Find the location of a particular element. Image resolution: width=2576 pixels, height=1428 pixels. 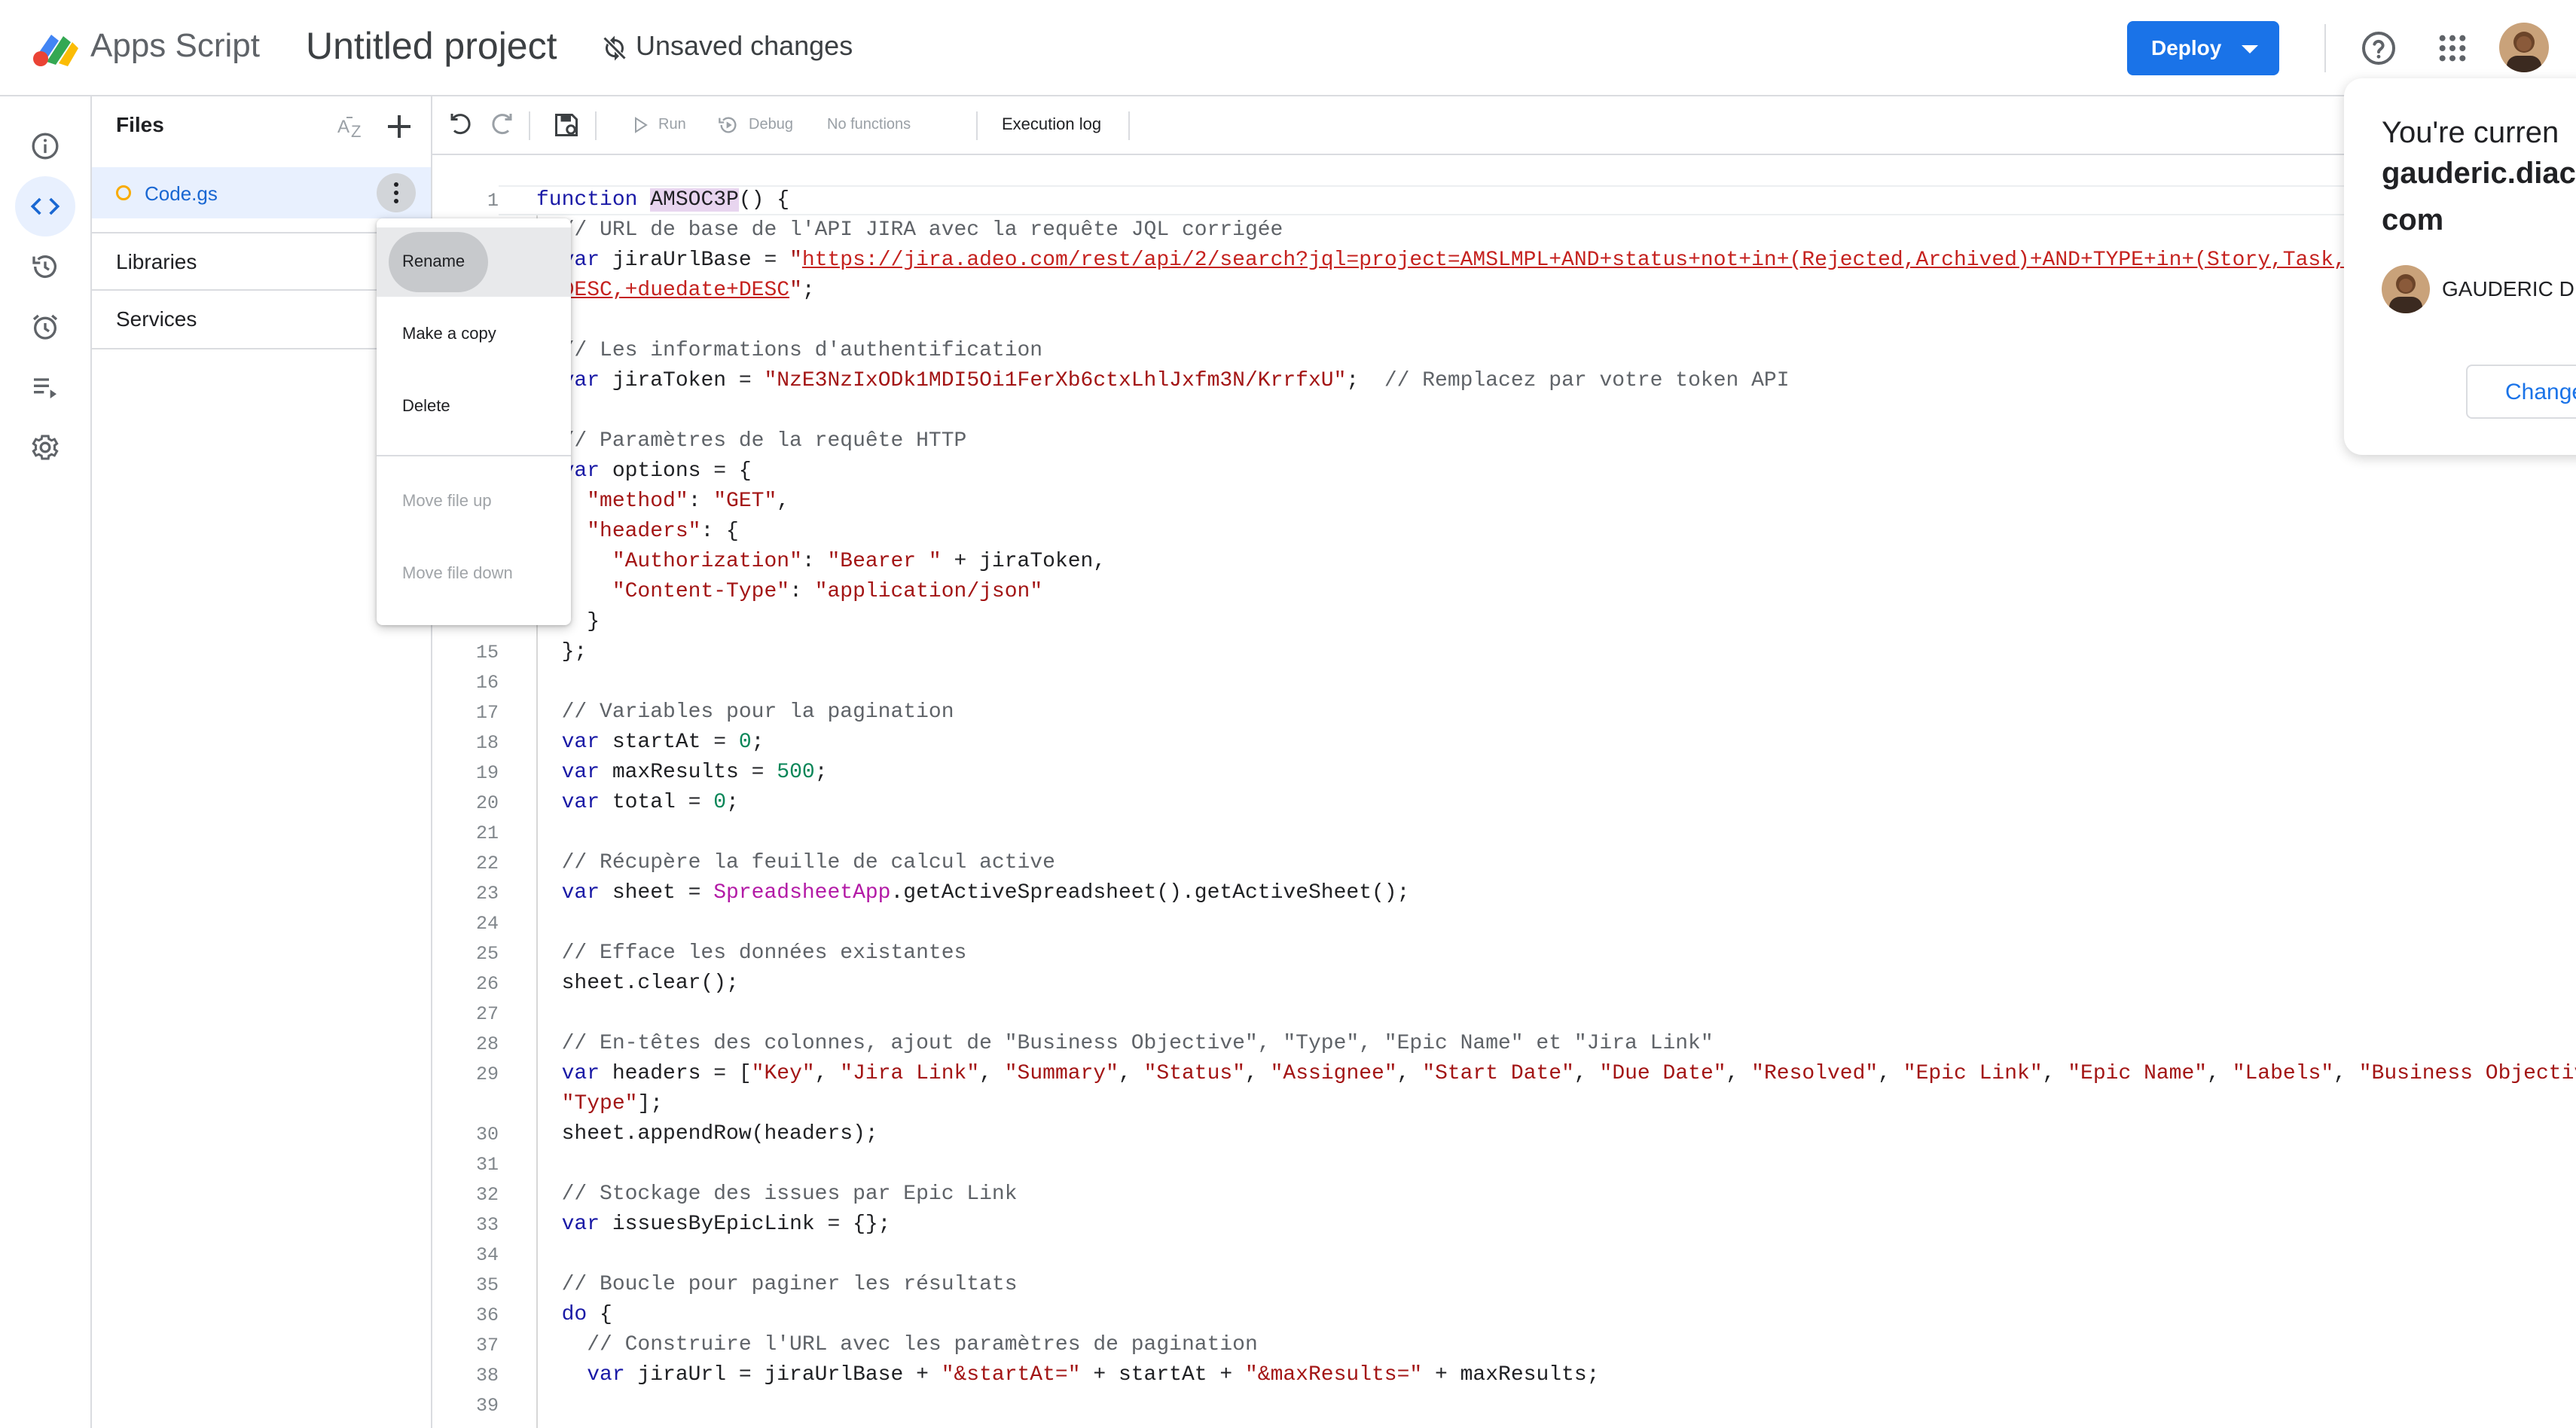

code-token: sheet.appendRow(headers); is located at coordinates (707, 1134).